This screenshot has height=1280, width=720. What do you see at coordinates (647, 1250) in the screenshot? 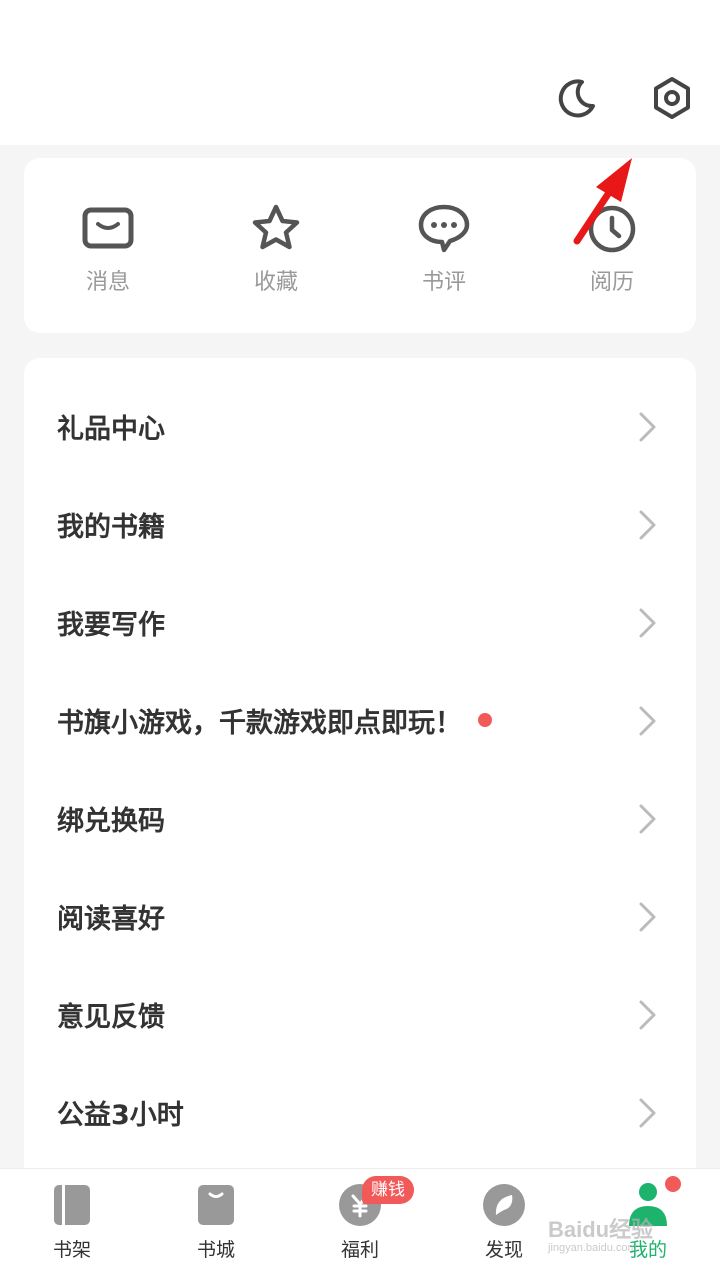
I see `tab-label: 我的` at bounding box center [647, 1250].